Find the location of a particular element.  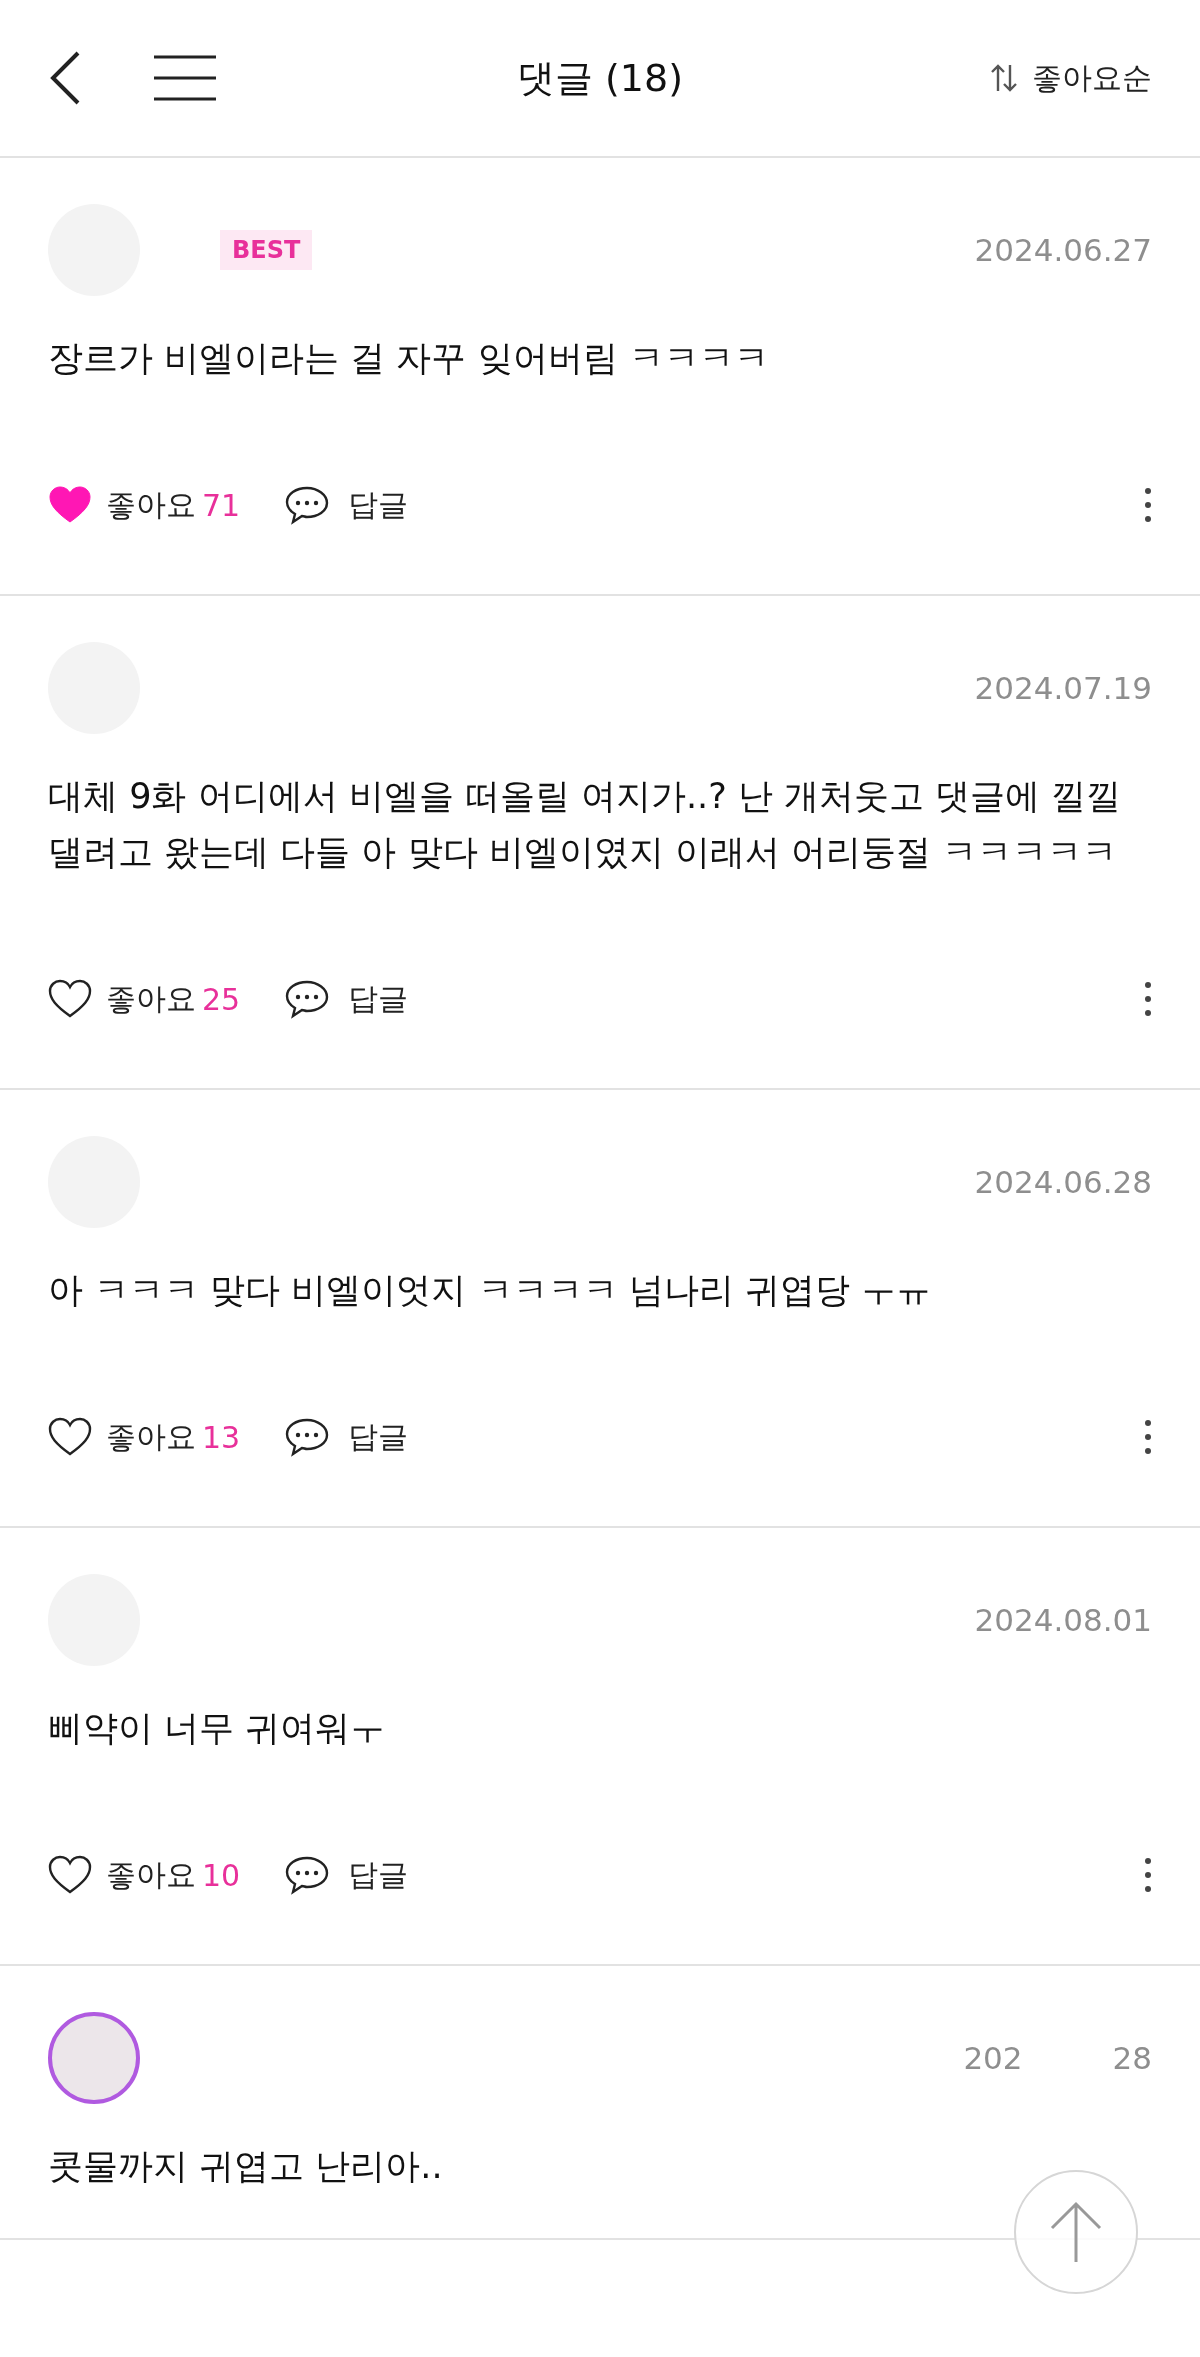

comment-text: 장르가 비엘이라는 걸 자꾸 잊어버림 ㅋㅋㅋㅋ is located at coordinates (408, 358).